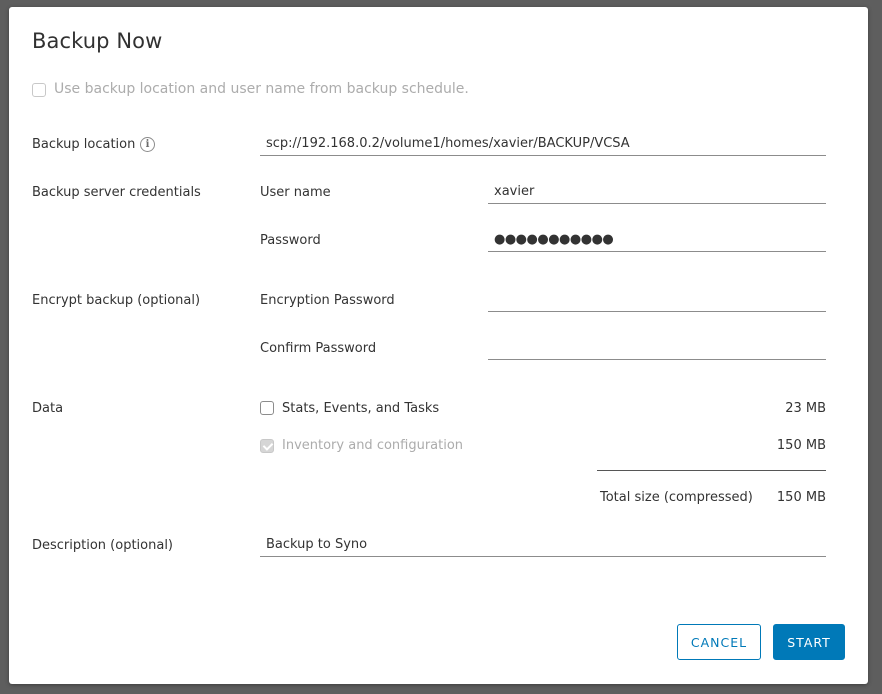  Describe the element at coordinates (543, 545) in the screenshot. I see `description-input` at that location.